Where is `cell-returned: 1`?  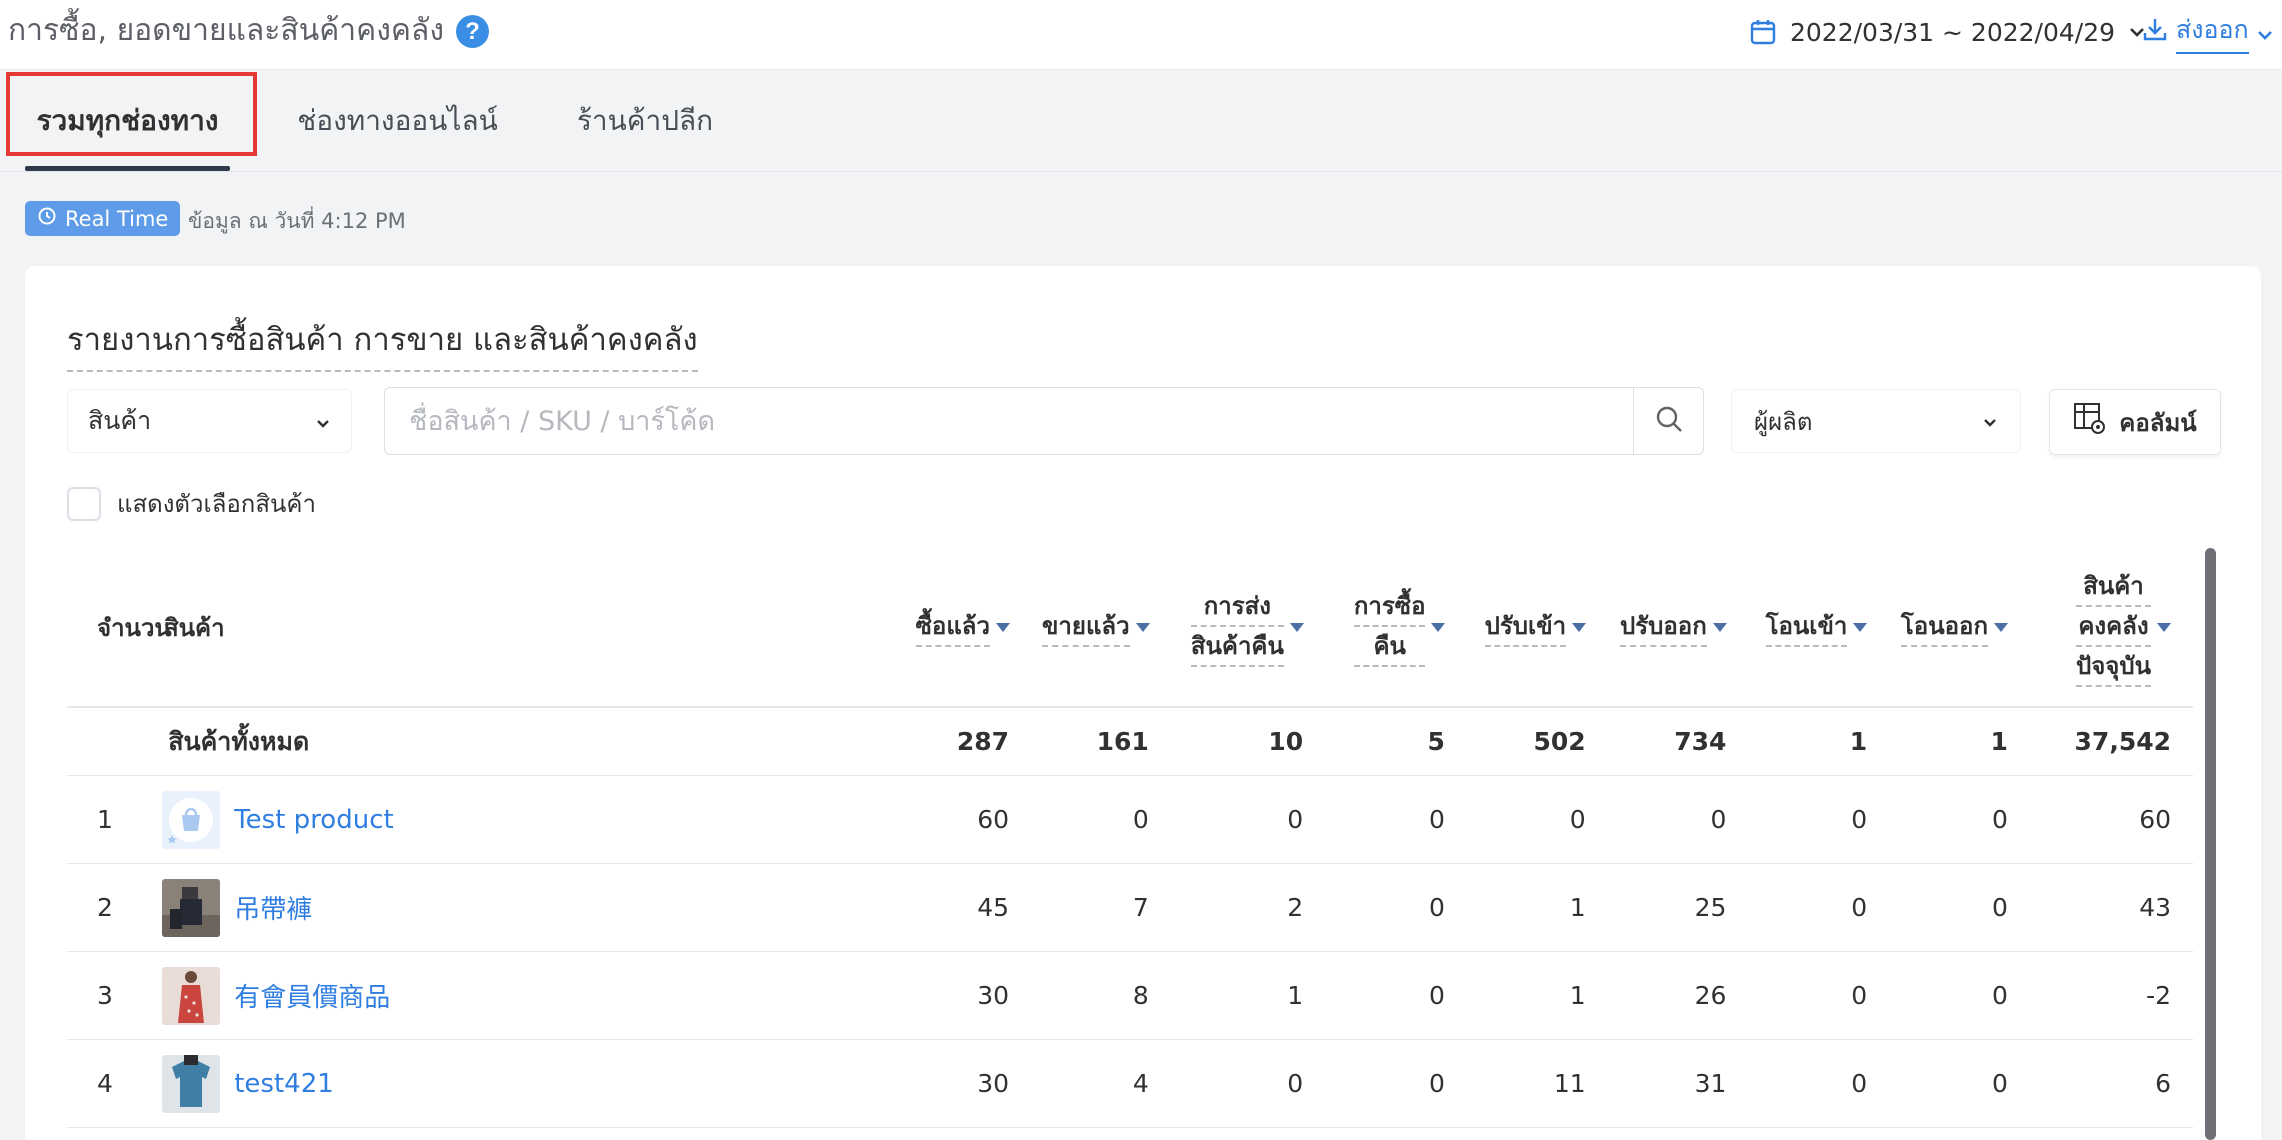
cell-returned: 1 is located at coordinates (1295, 995).